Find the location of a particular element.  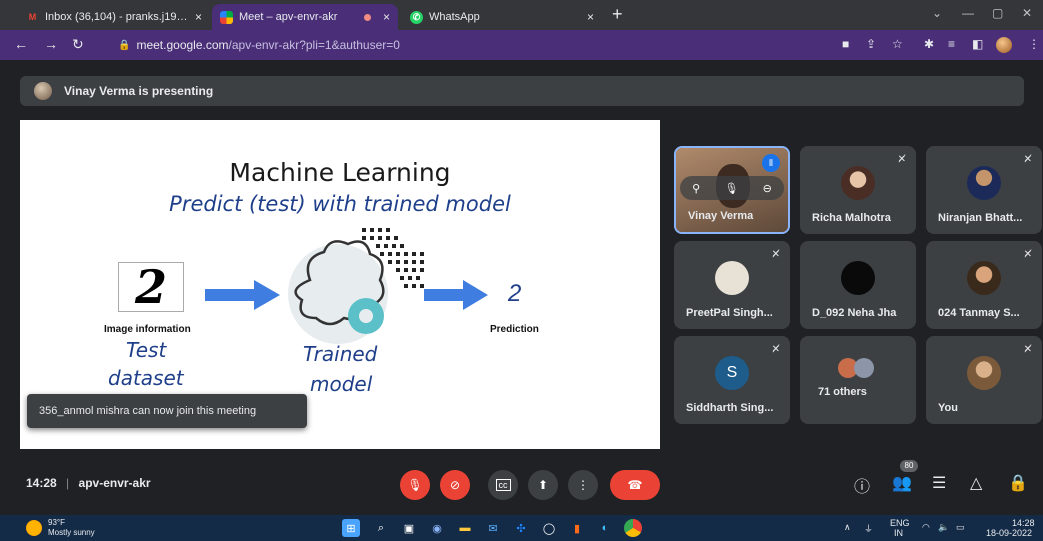

minimize-icon: — is located at coordinates (968, 13).